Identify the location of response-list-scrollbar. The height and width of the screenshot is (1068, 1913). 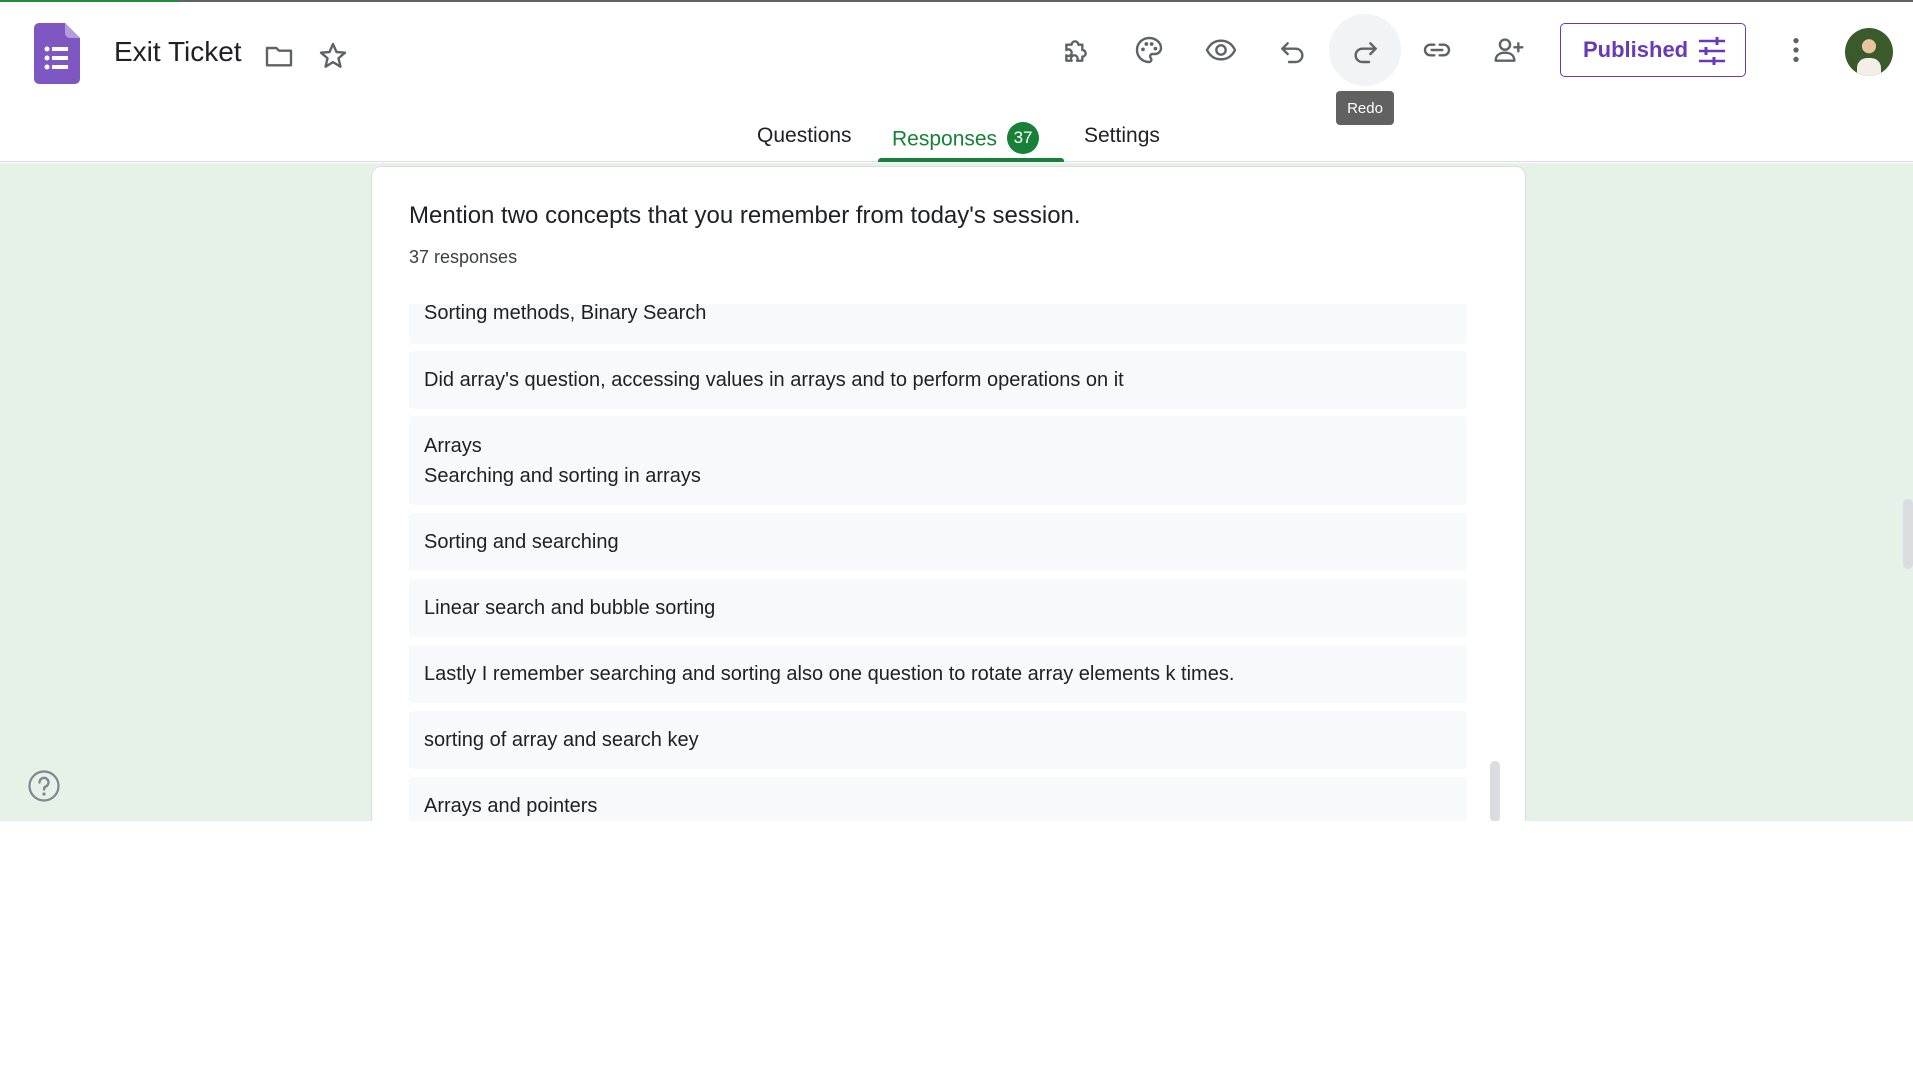
(1495, 791).